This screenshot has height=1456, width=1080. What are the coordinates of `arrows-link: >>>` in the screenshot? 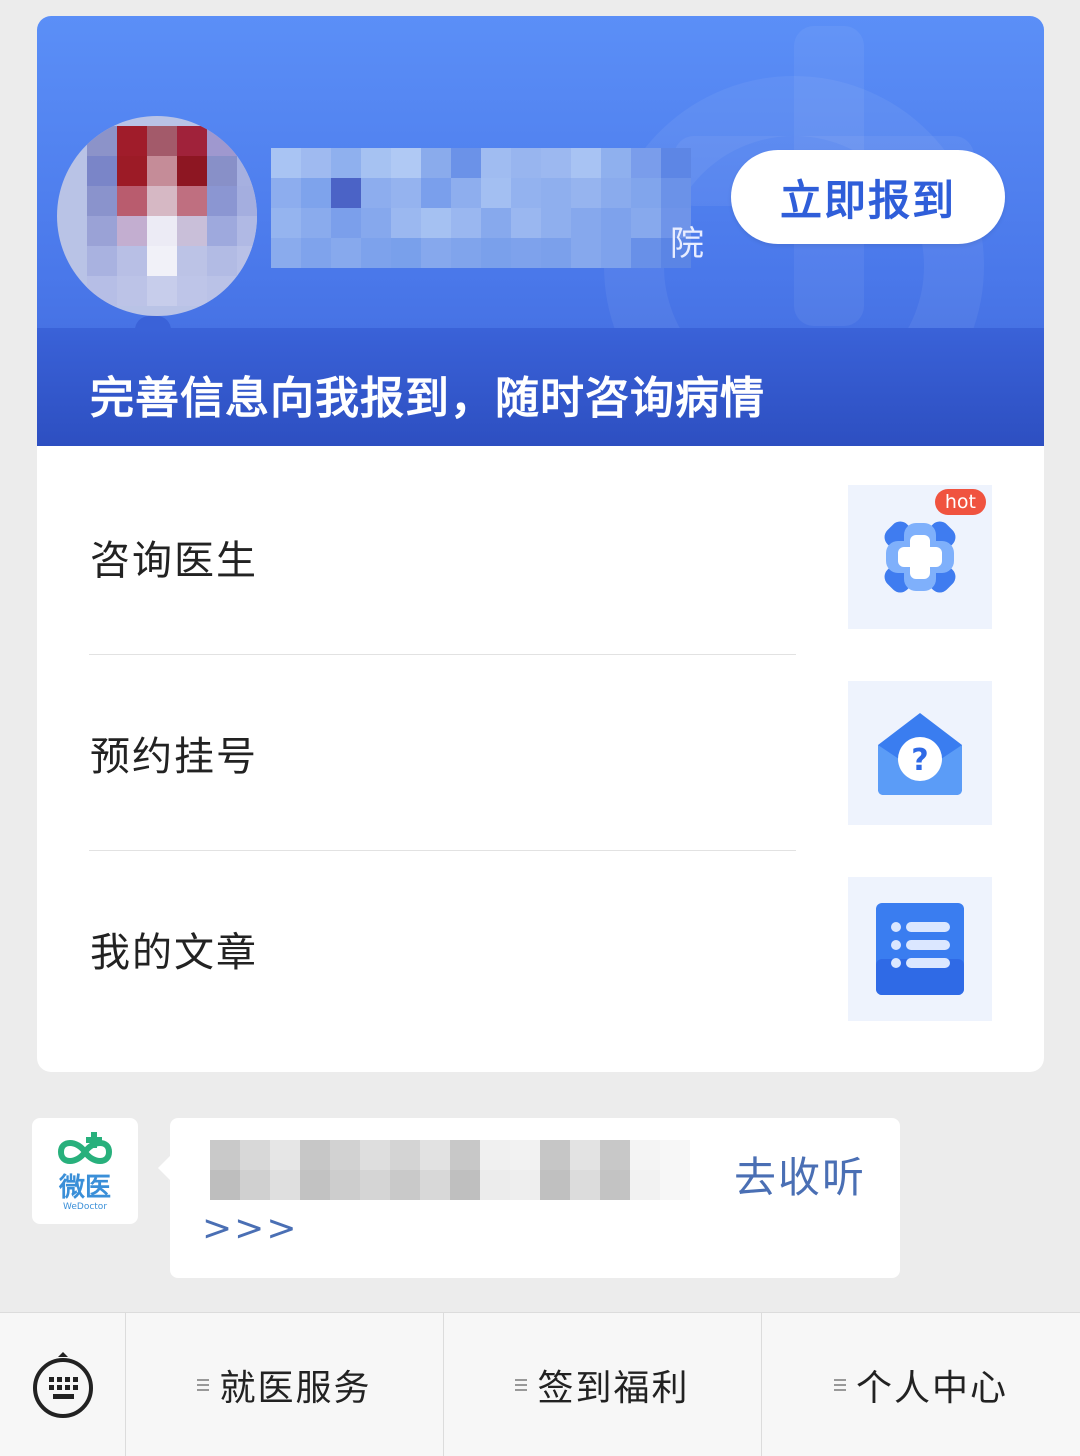 It's located at (250, 1228).